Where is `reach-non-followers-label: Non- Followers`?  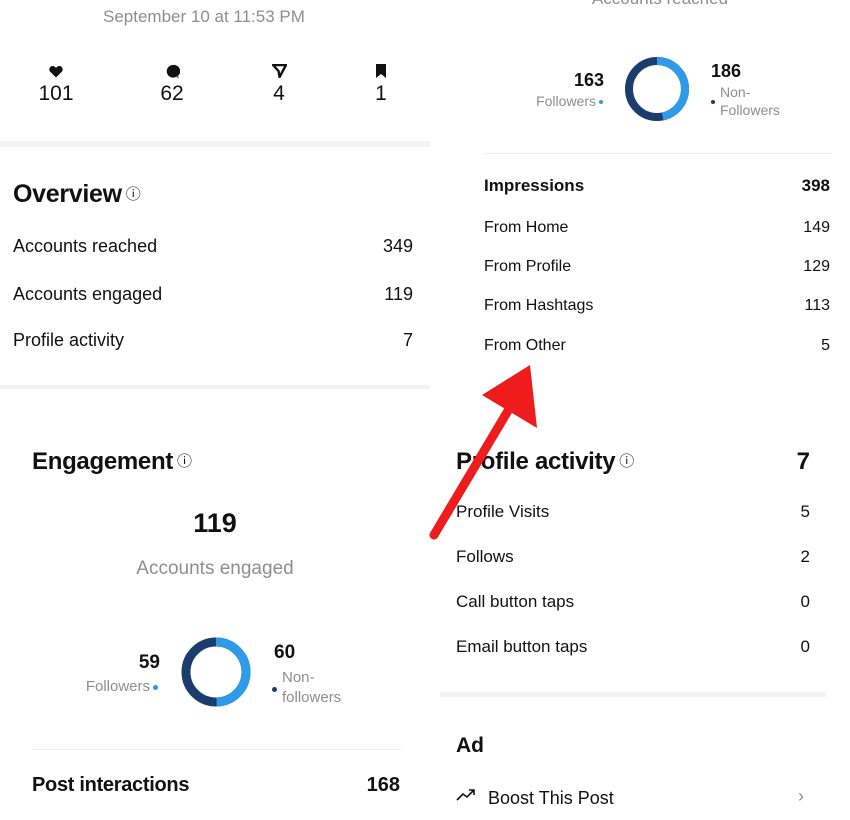
reach-non-followers-label: Non- Followers is located at coordinates (750, 101).